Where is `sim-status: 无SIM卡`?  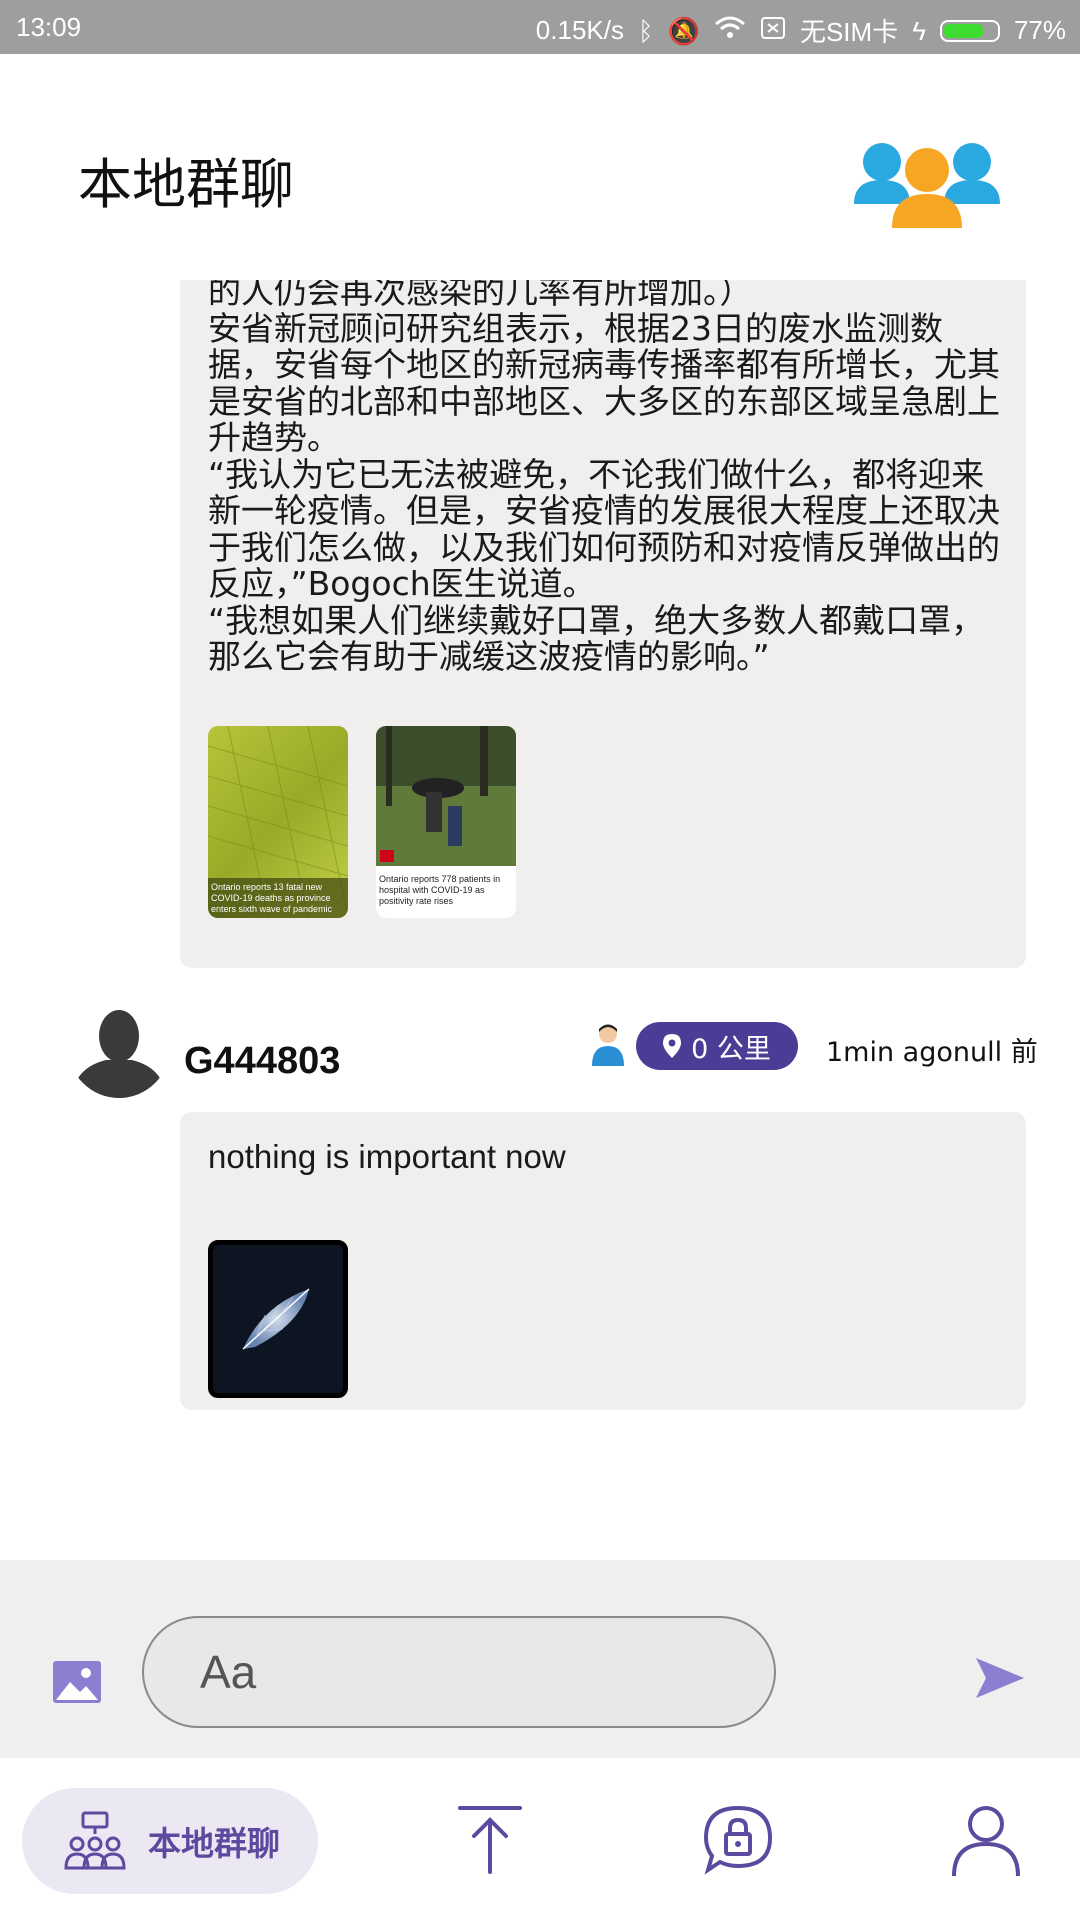
sim-status: 无SIM卡 is located at coordinates (849, 32).